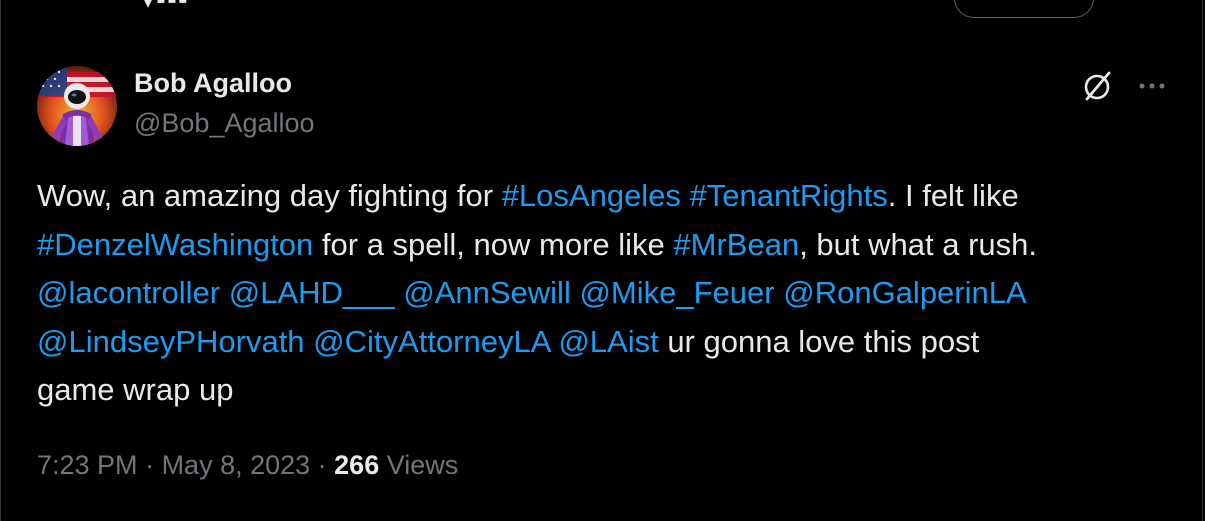 This screenshot has height=521, width=1205. I want to click on astronaut-flag-avatar-icon, so click(77, 106).